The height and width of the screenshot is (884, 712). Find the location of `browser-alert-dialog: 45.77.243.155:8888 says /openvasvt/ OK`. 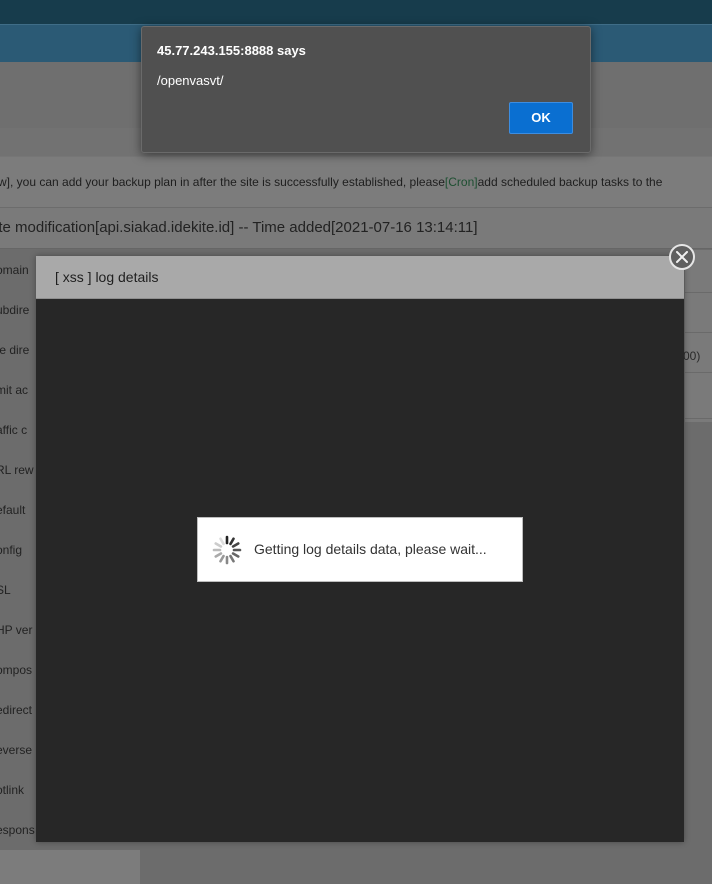

browser-alert-dialog: 45.77.243.155:8888 says /openvasvt/ OK is located at coordinates (366, 89).